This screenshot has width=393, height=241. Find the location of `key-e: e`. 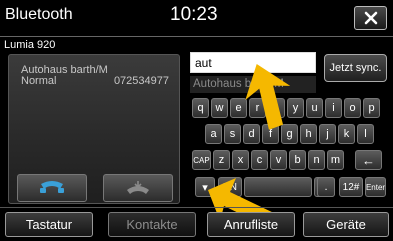

key-e: e is located at coordinates (238, 108).